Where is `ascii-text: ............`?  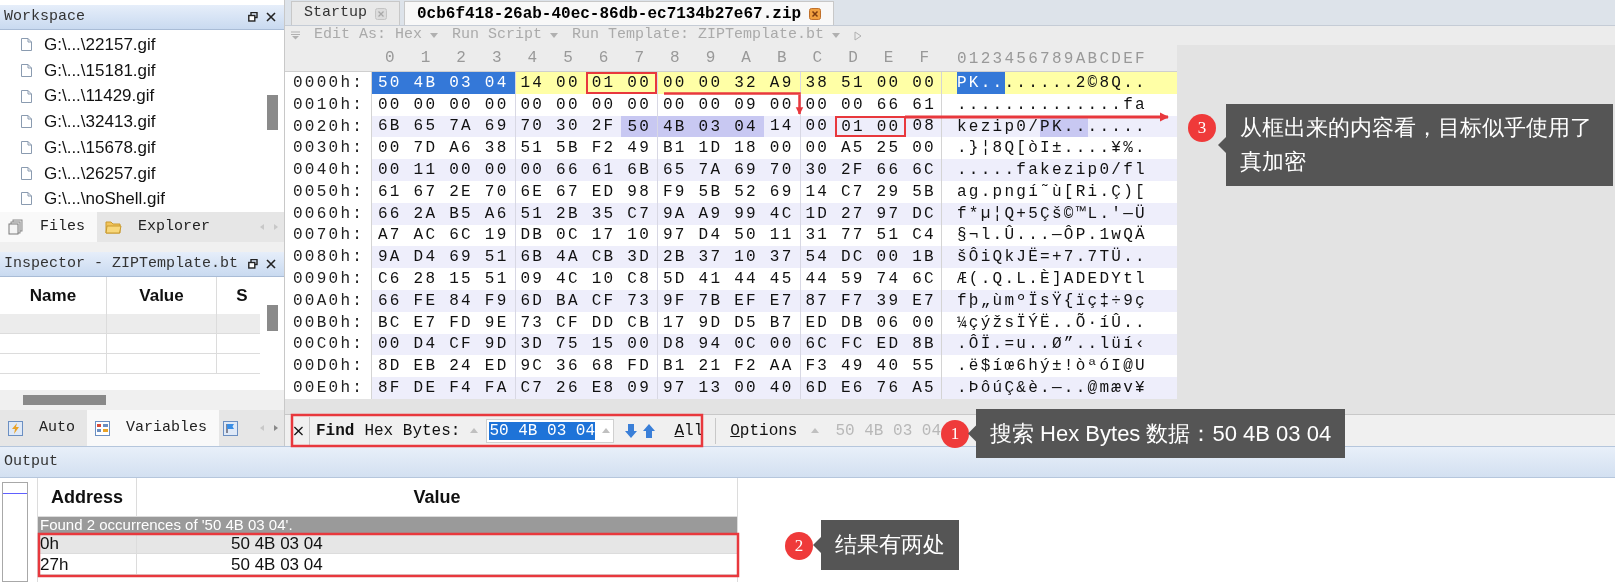 ascii-text: ............ is located at coordinates (1028, 105).